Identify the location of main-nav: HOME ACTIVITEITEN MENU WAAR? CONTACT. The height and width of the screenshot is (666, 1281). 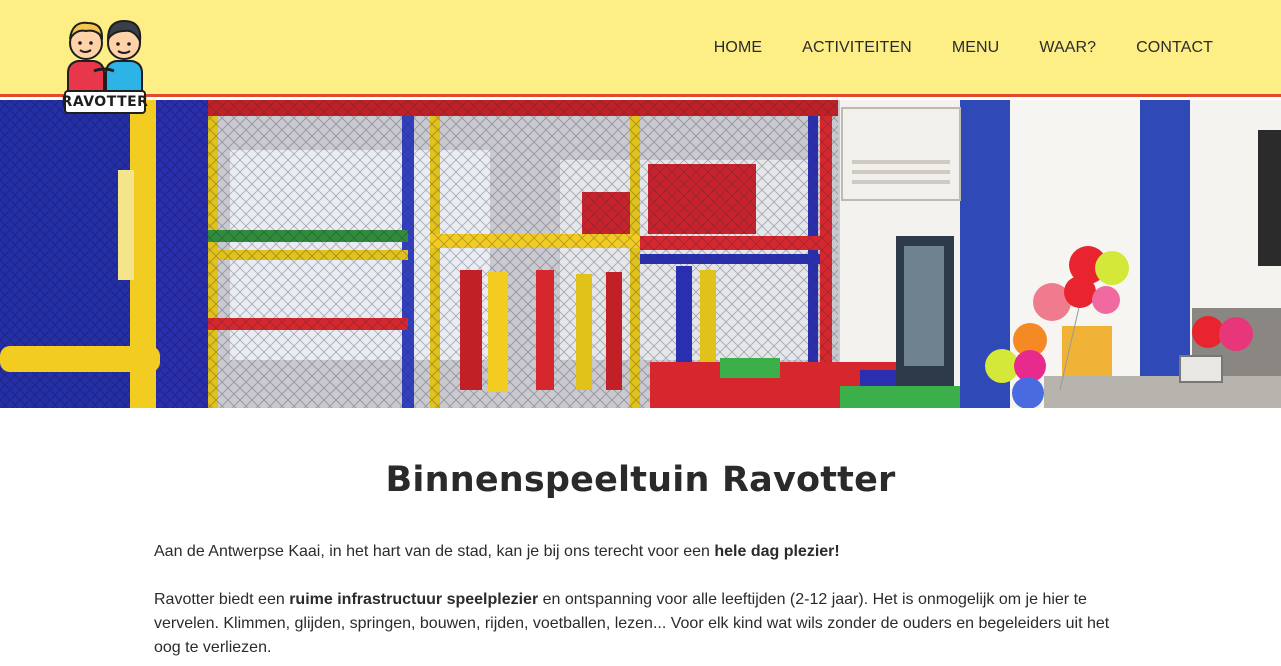
(963, 48).